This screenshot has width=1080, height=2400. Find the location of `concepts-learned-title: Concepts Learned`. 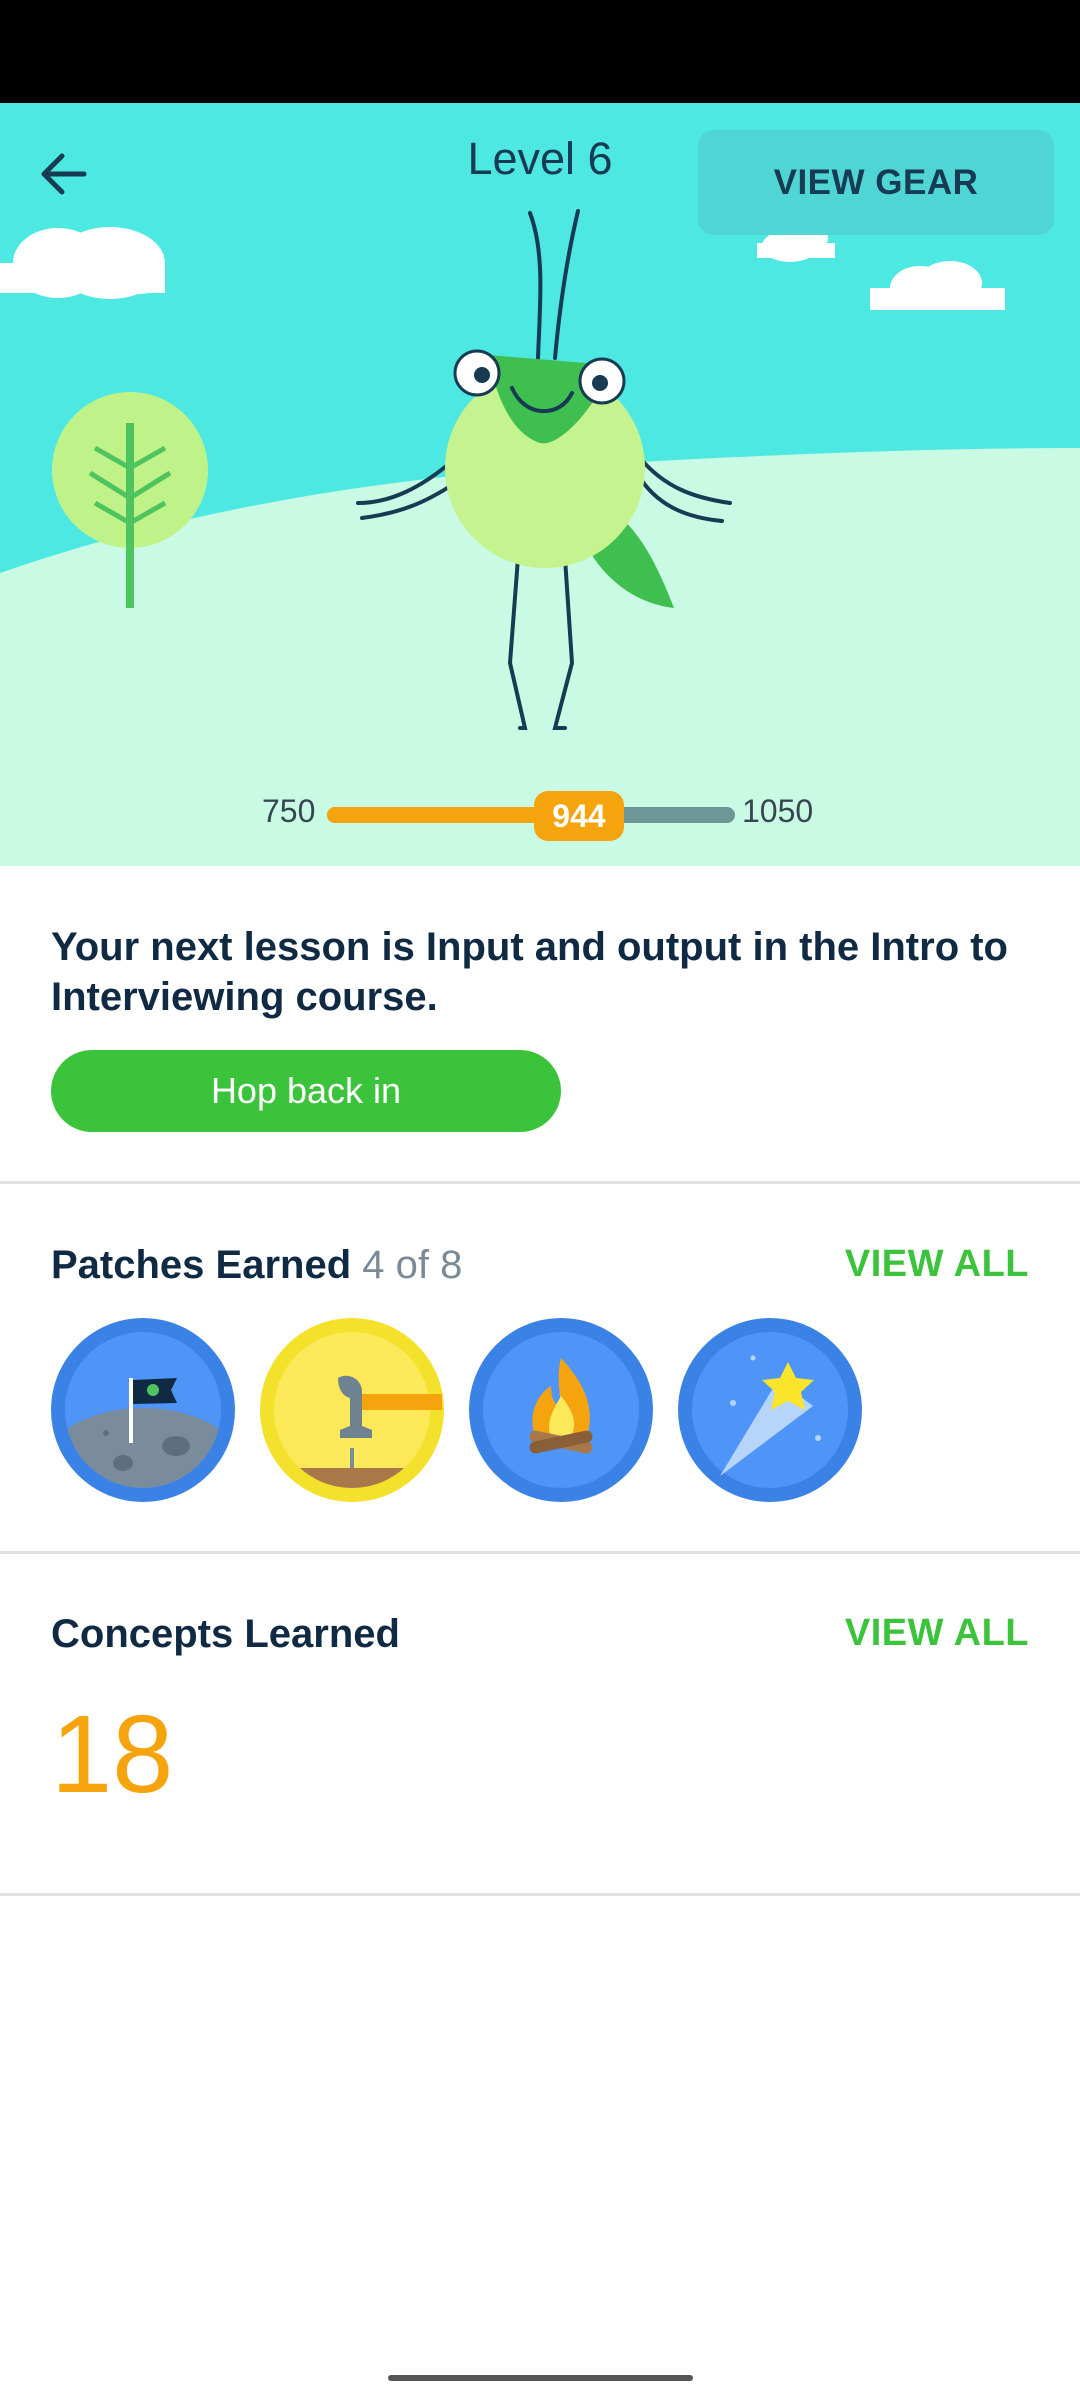

concepts-learned-title: Concepts Learned is located at coordinates (225, 1634).